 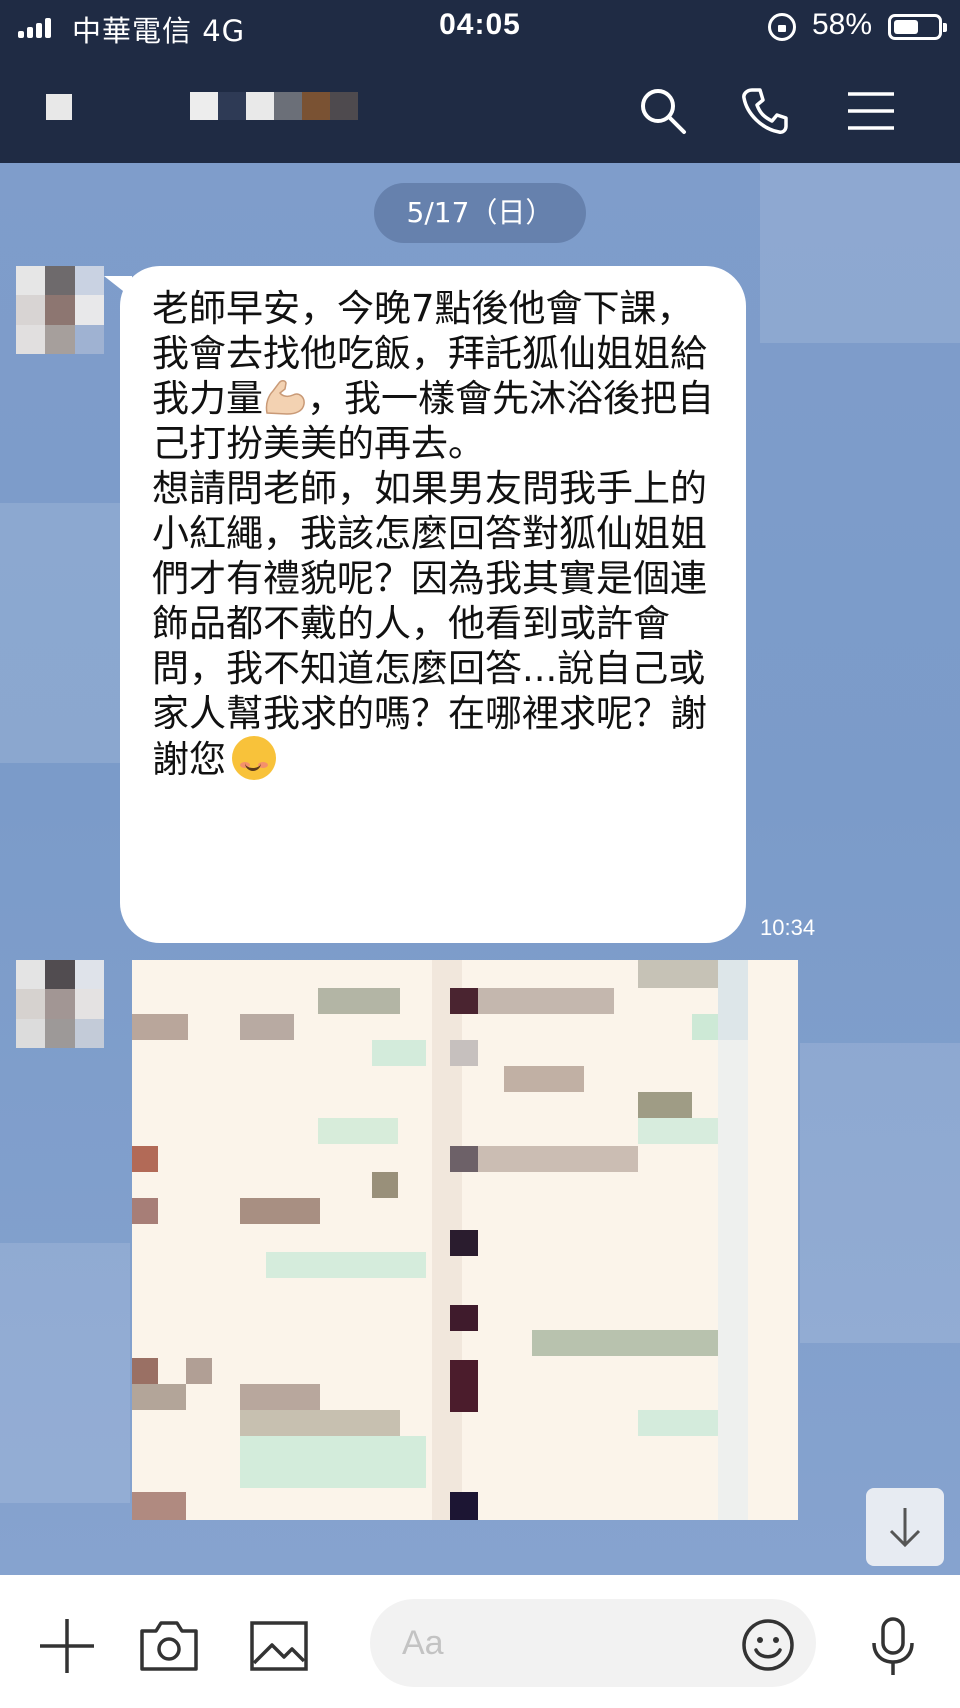 What do you see at coordinates (893, 1646) in the screenshot?
I see `microphone-icon` at bounding box center [893, 1646].